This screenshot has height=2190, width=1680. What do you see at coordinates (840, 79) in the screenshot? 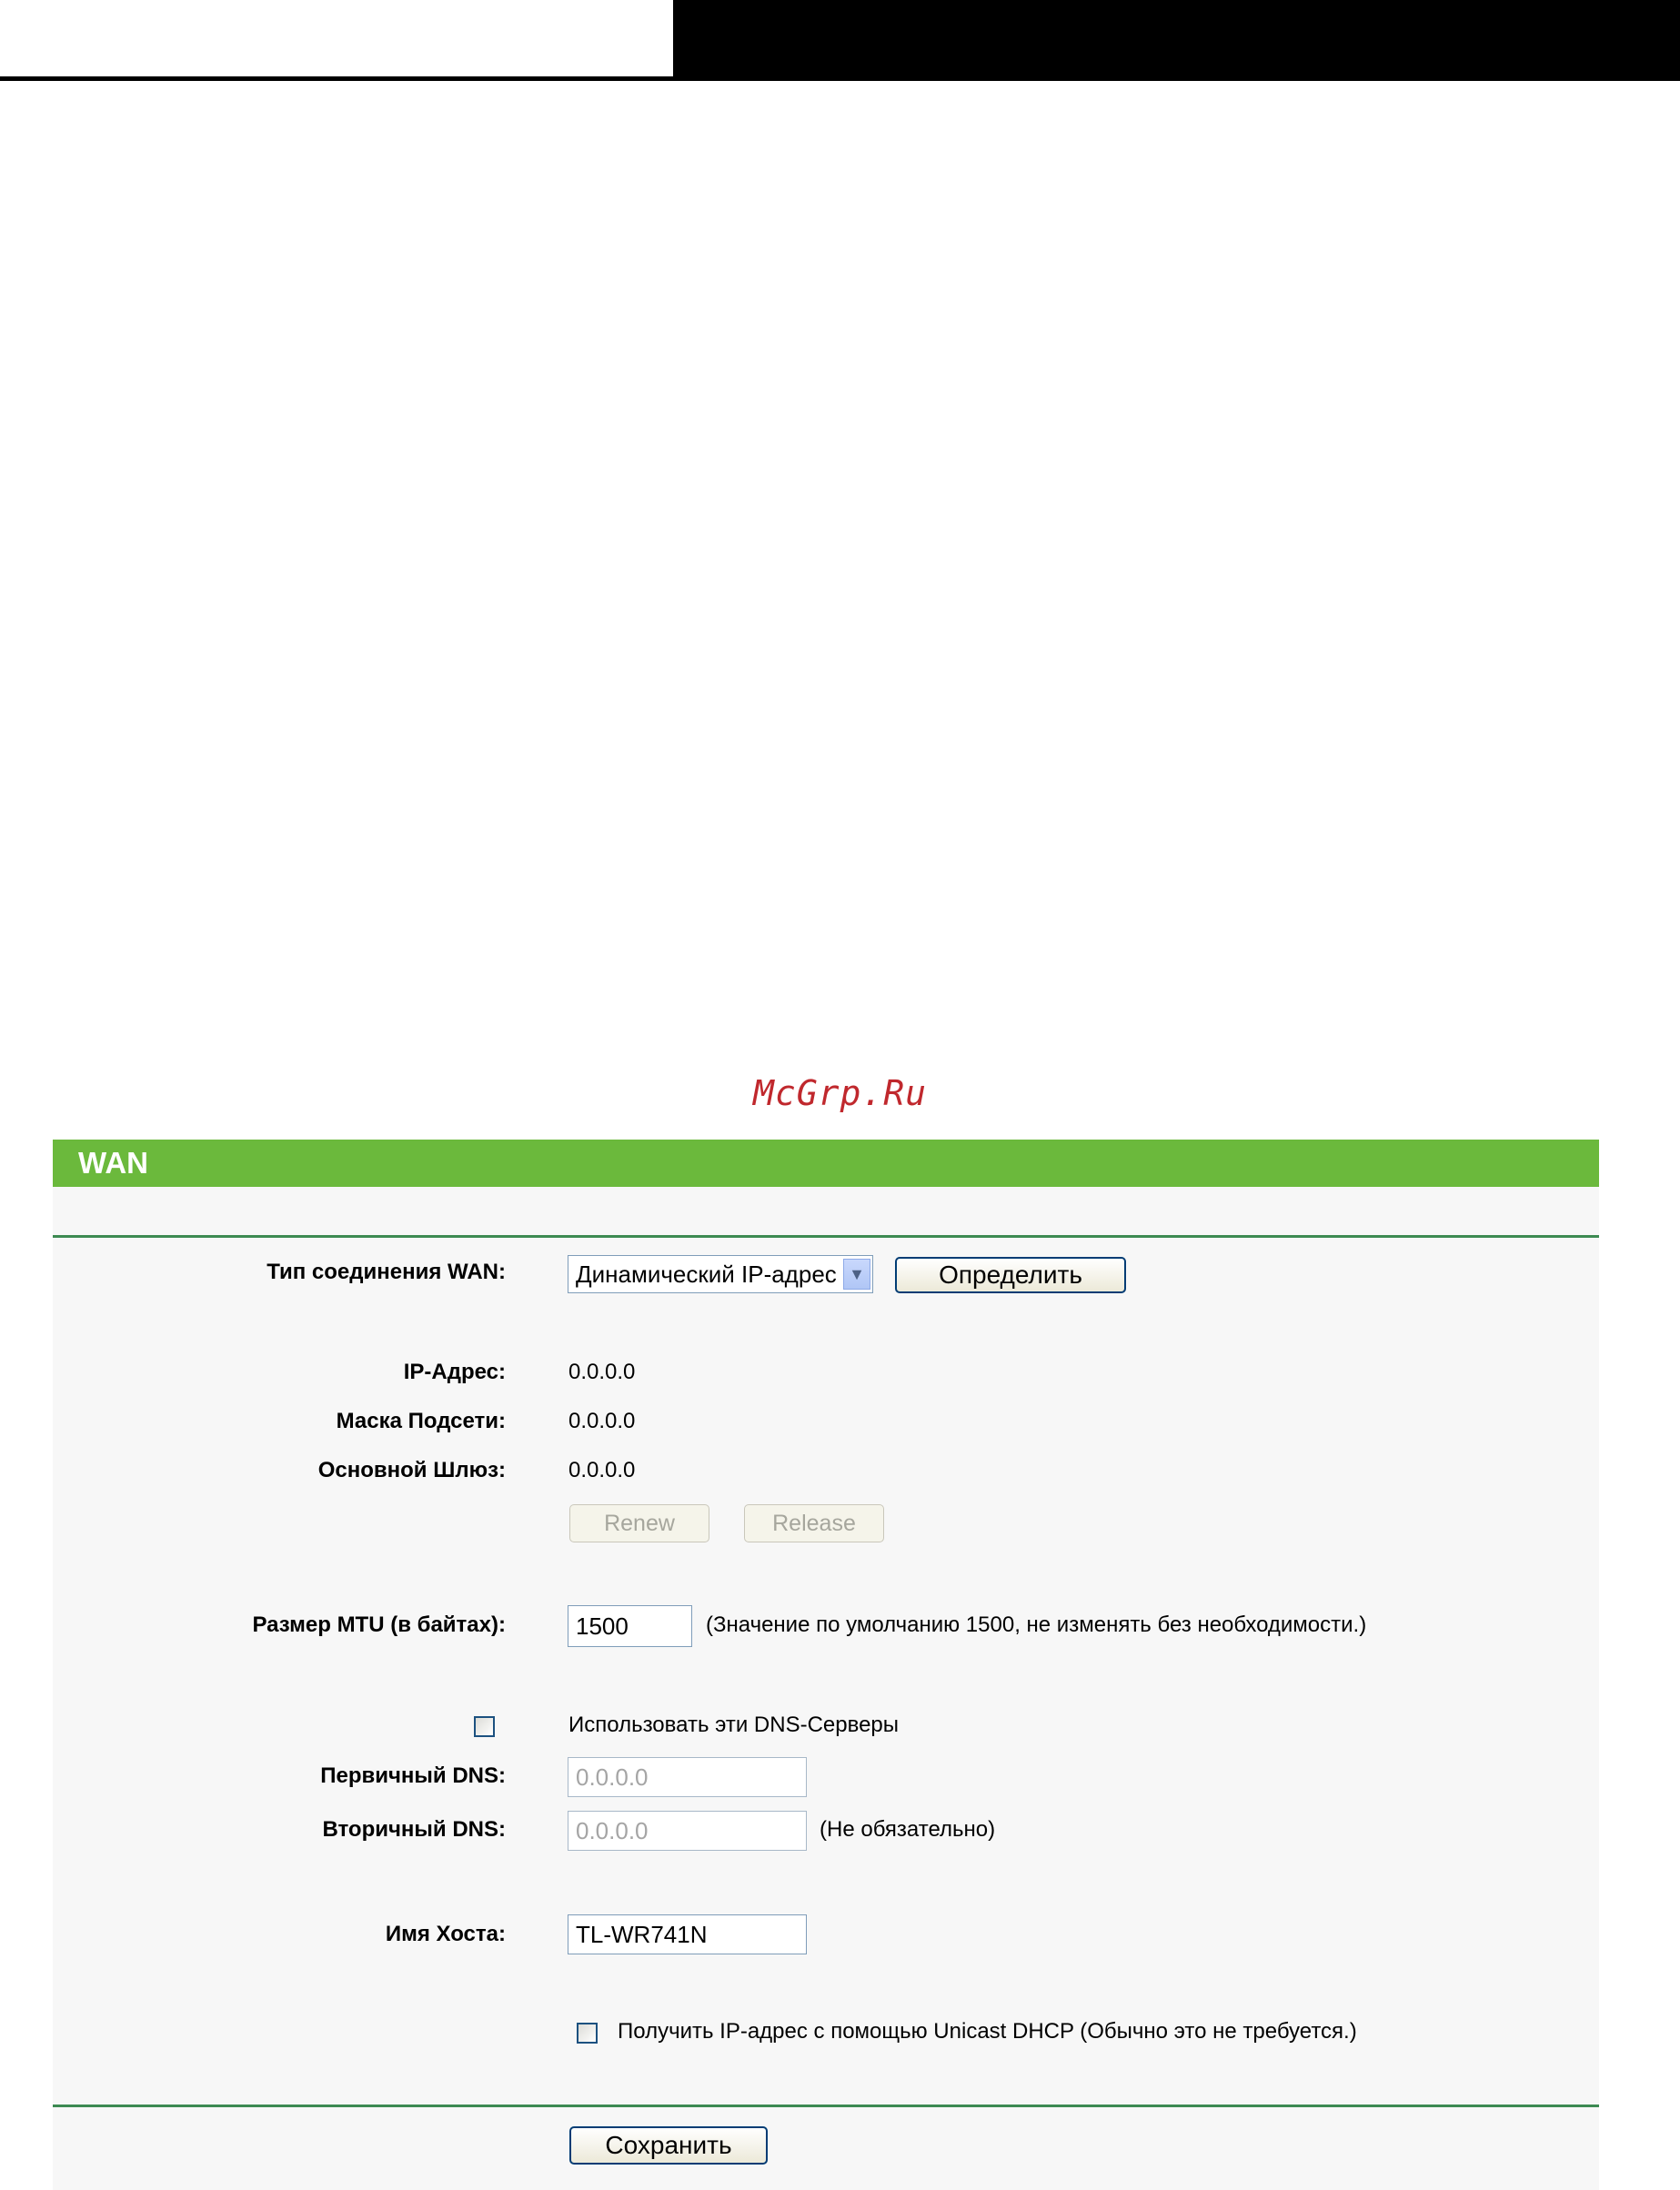
I see `document-header-rule` at bounding box center [840, 79].